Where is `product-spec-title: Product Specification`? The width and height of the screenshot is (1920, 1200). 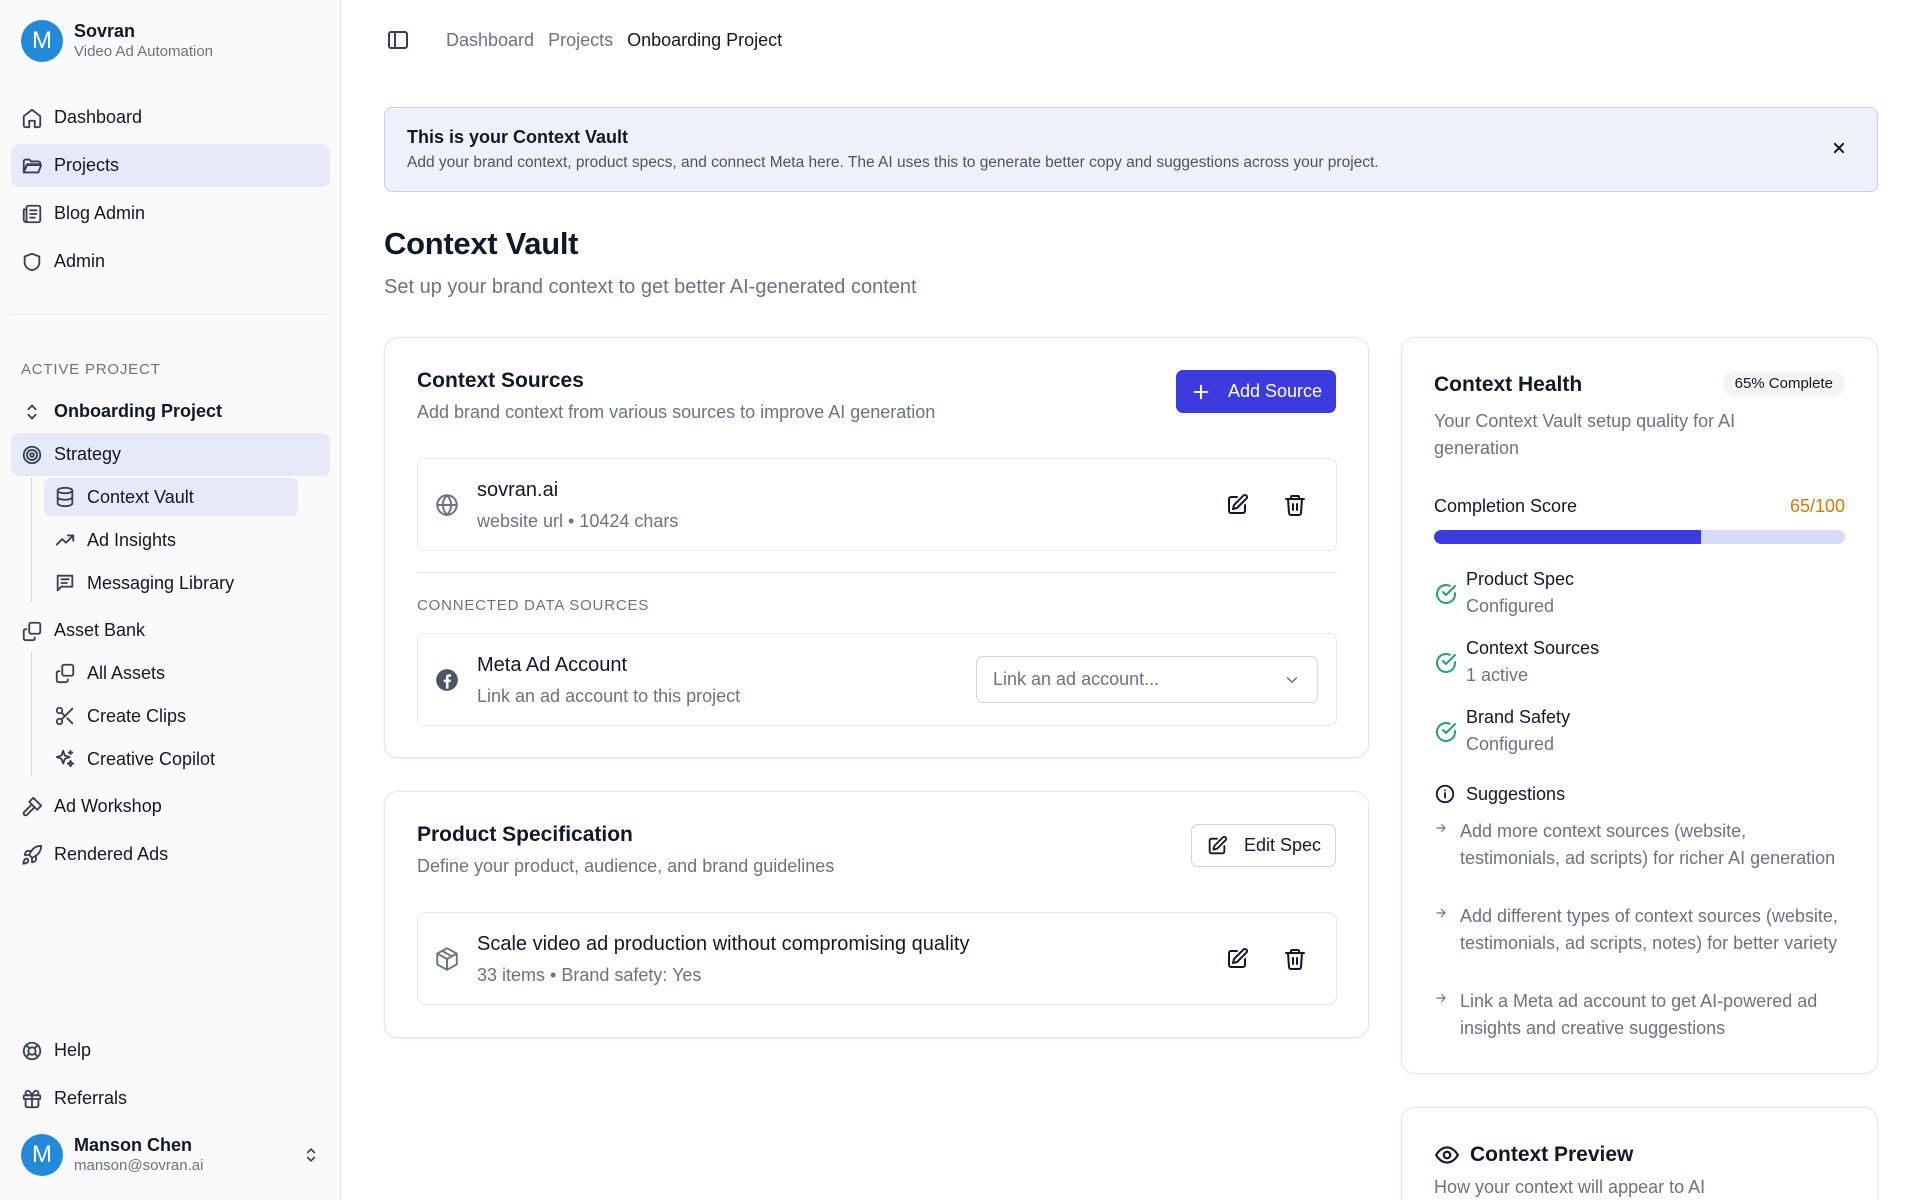
product-spec-title: Product Specification is located at coordinates (525, 834).